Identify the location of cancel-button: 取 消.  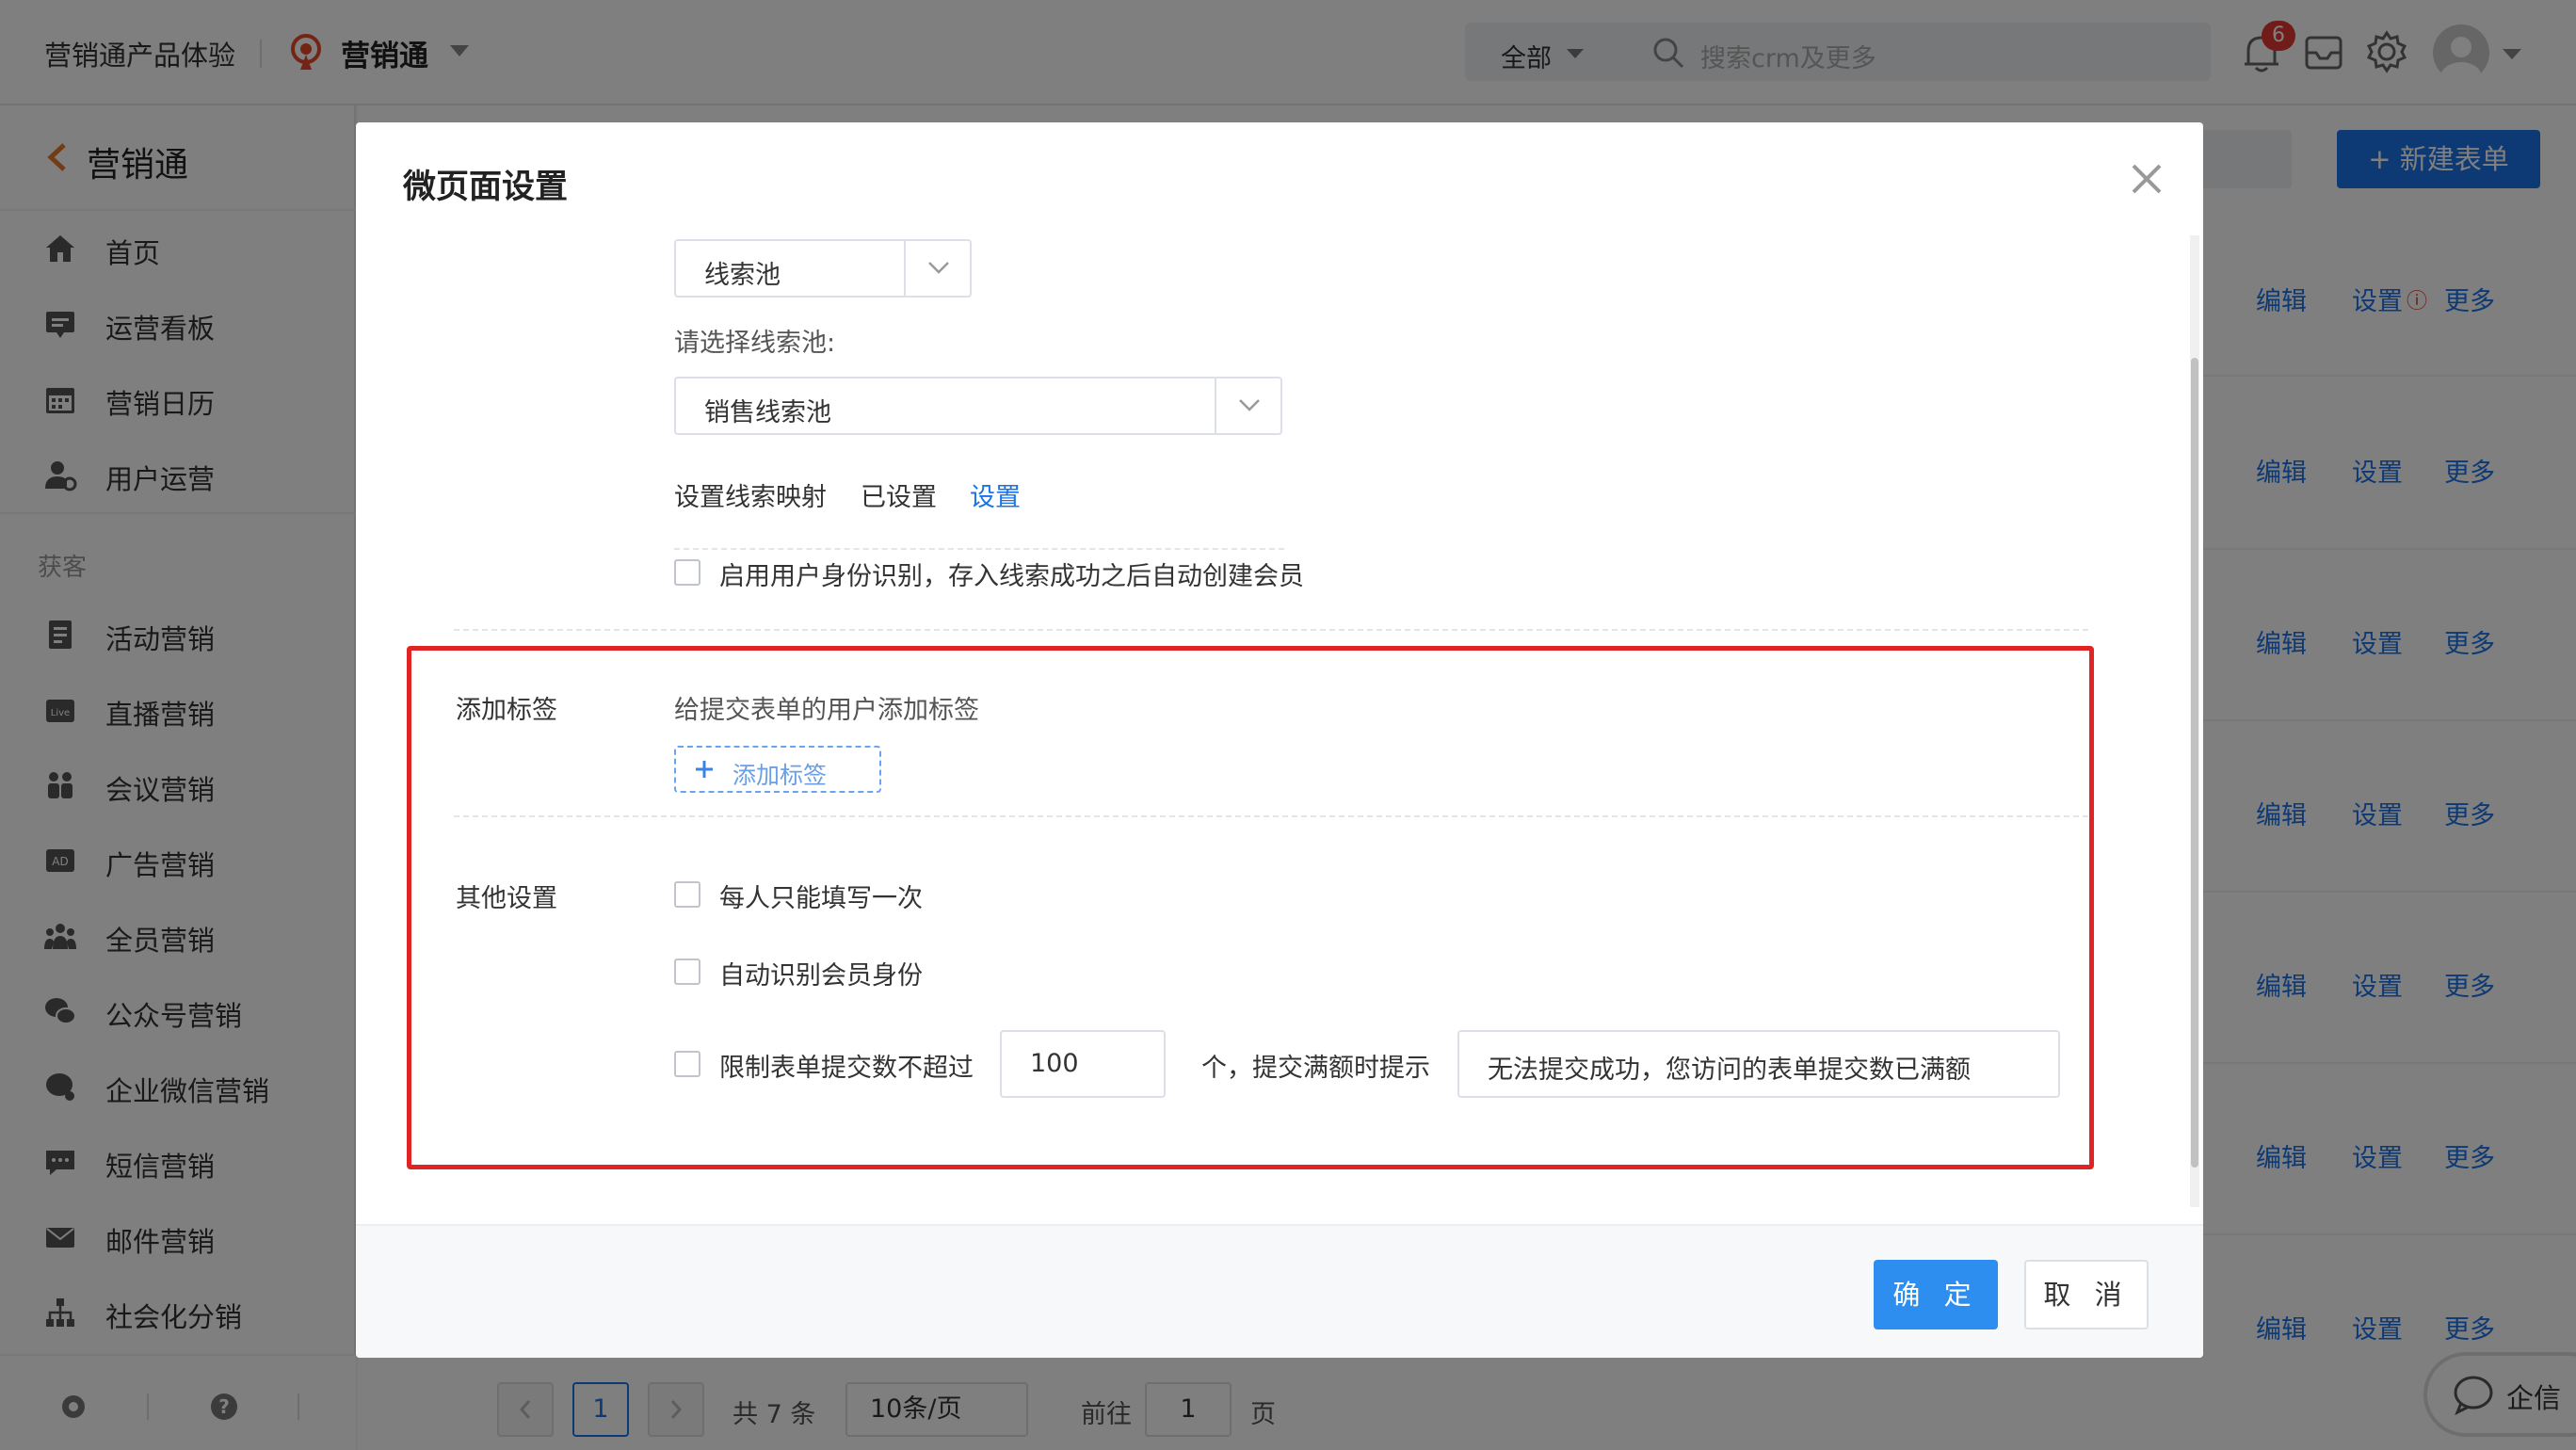
(2086, 1294).